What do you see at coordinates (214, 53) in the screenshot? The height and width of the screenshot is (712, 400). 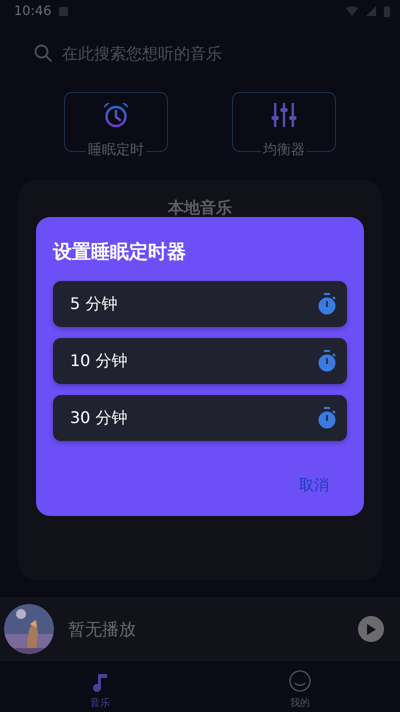 I see `search-field: 在此搜索您想听的音乐` at bounding box center [214, 53].